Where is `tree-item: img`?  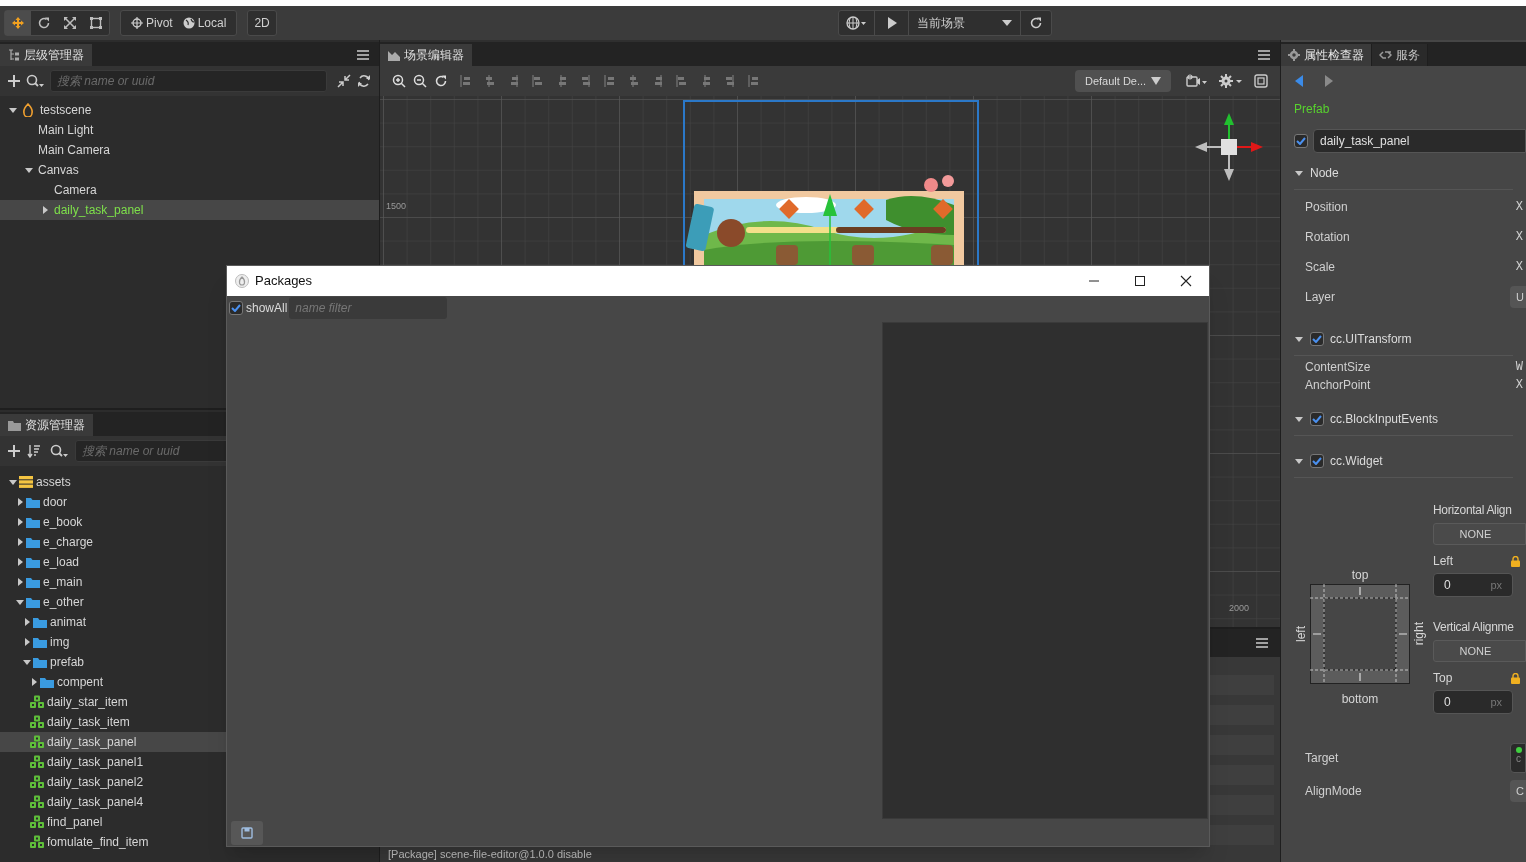
tree-item: img is located at coordinates (189, 642).